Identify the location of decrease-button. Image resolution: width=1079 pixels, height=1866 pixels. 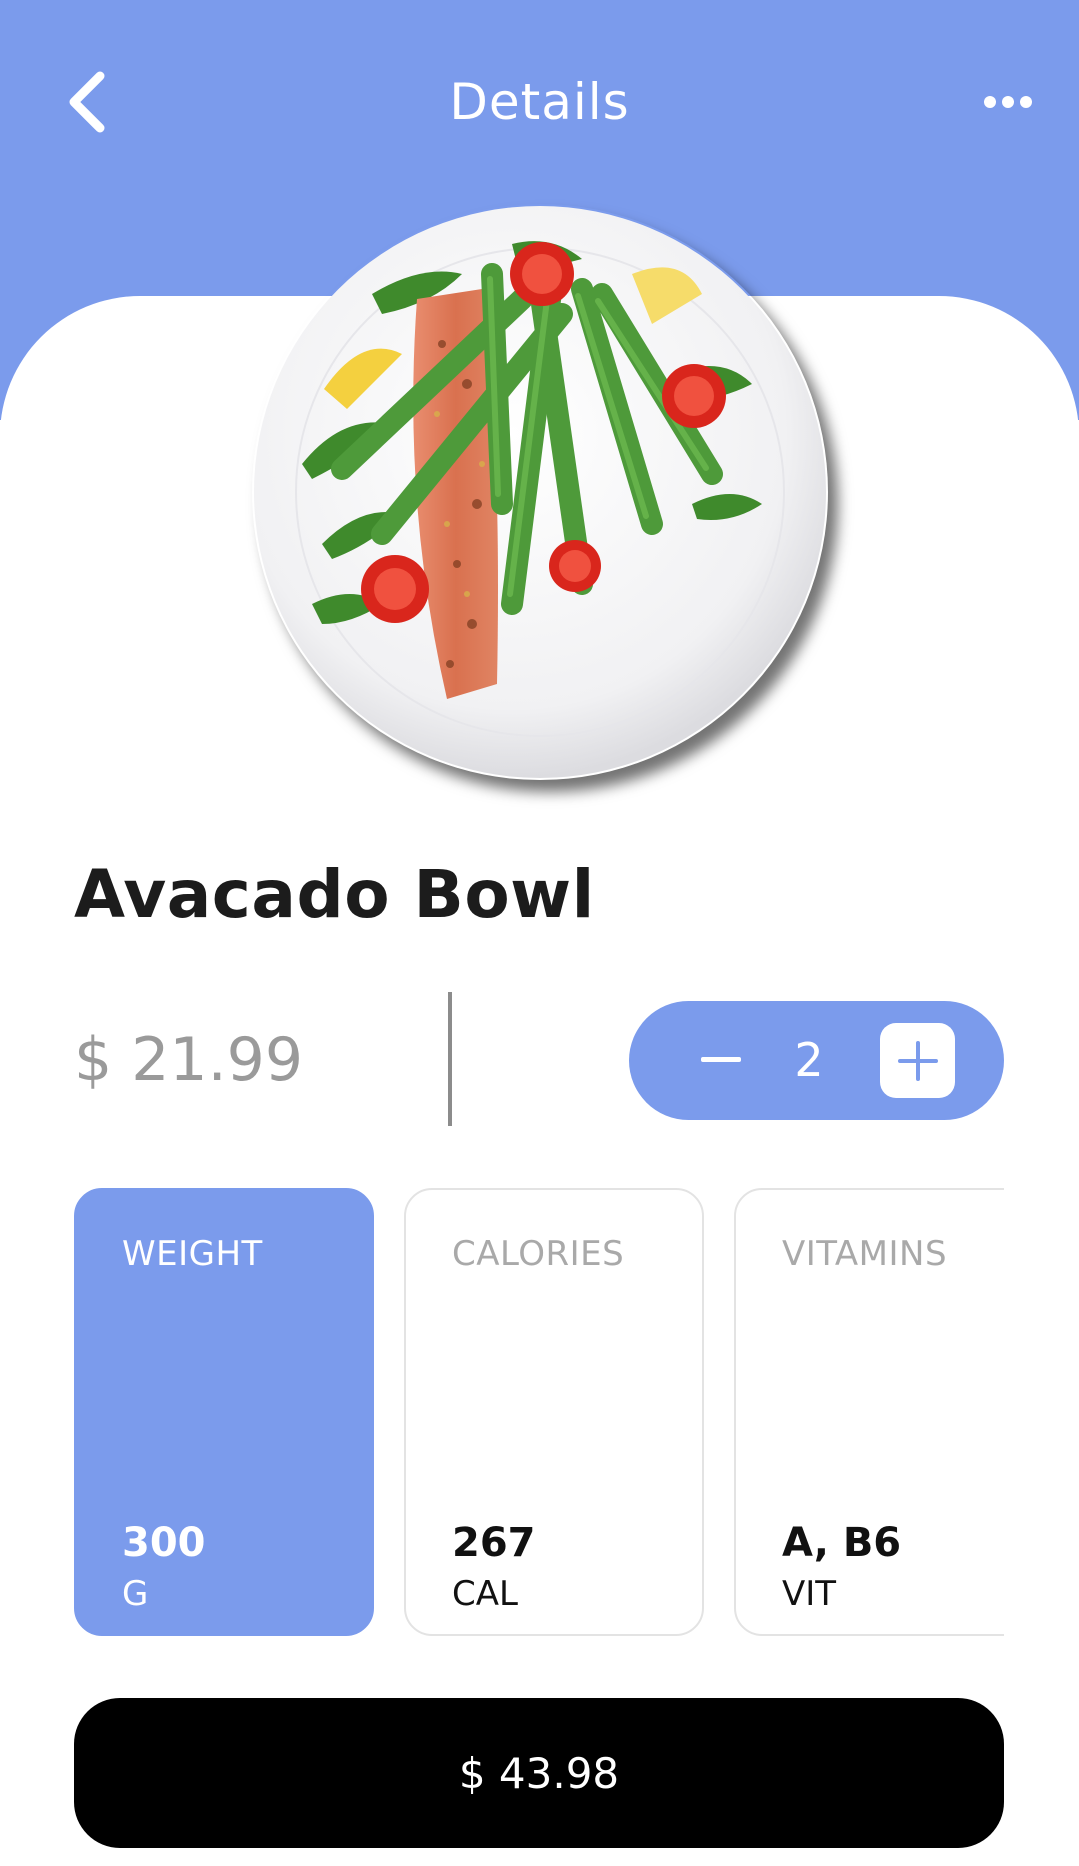
(721, 1060).